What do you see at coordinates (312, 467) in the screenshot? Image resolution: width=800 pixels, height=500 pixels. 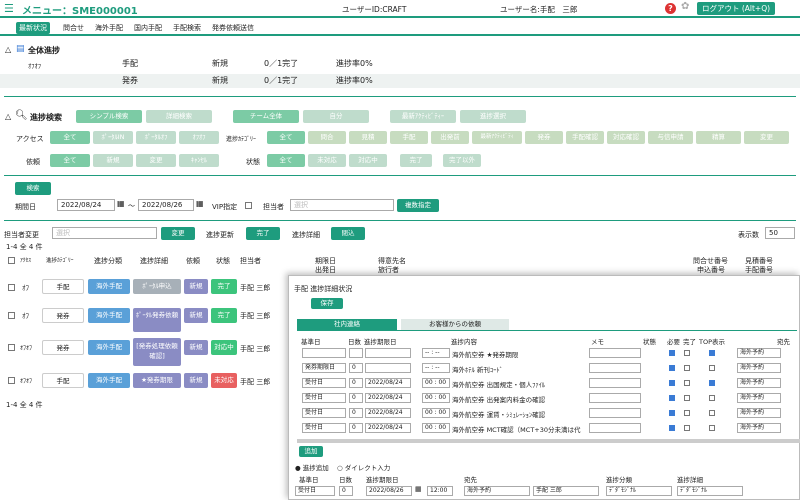 I see `radio-add: ● 進捗追加` at bounding box center [312, 467].